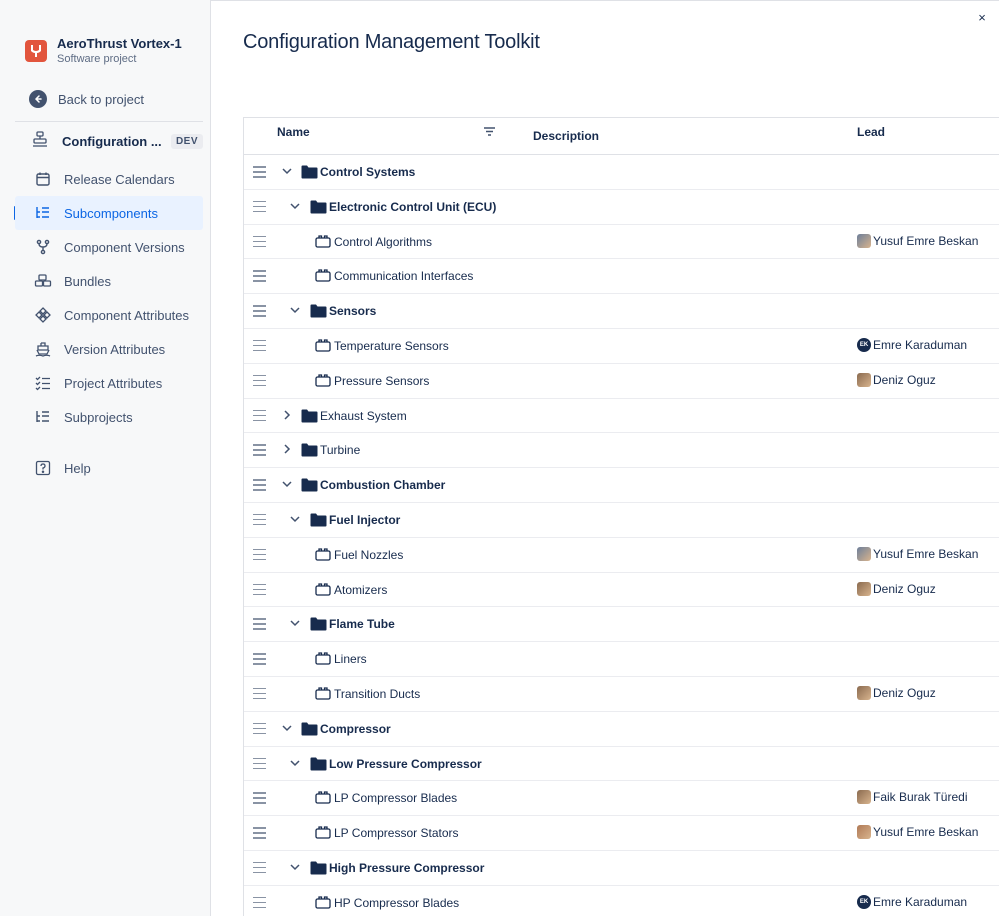 The height and width of the screenshot is (916, 999). I want to click on row-name: Fuel Nozzles, so click(368, 555).